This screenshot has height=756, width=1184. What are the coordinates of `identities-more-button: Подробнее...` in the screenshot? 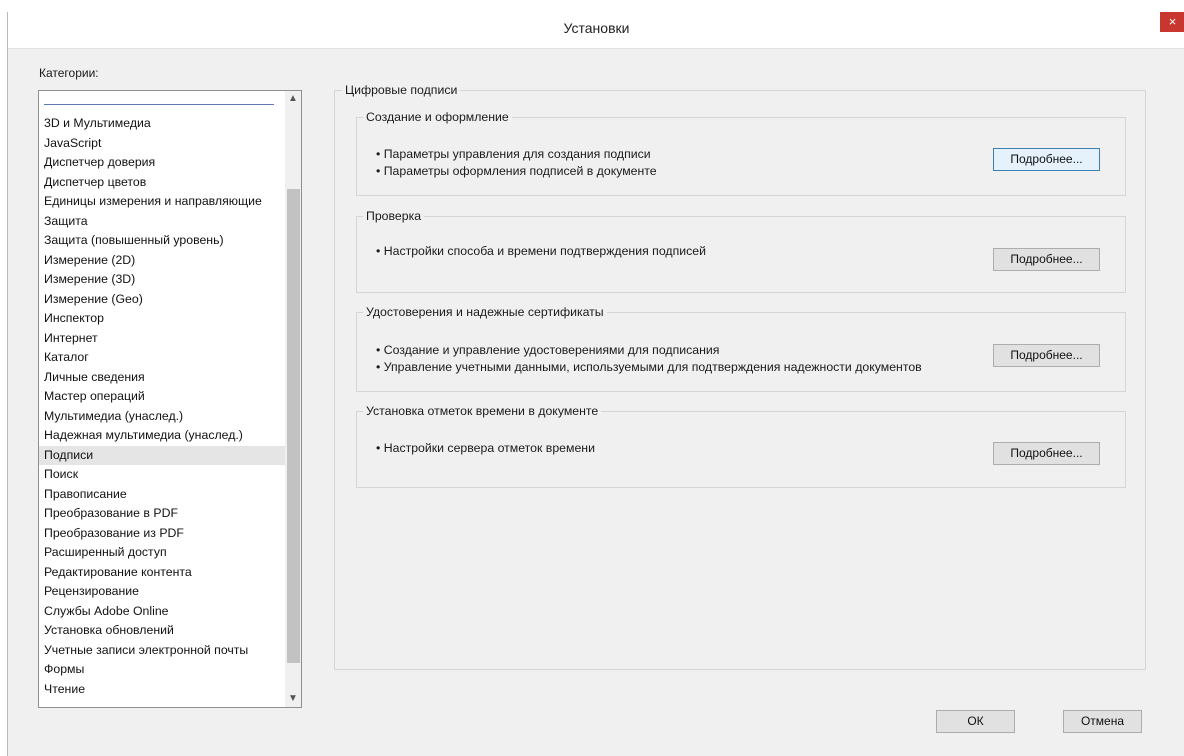 It's located at (1046, 355).